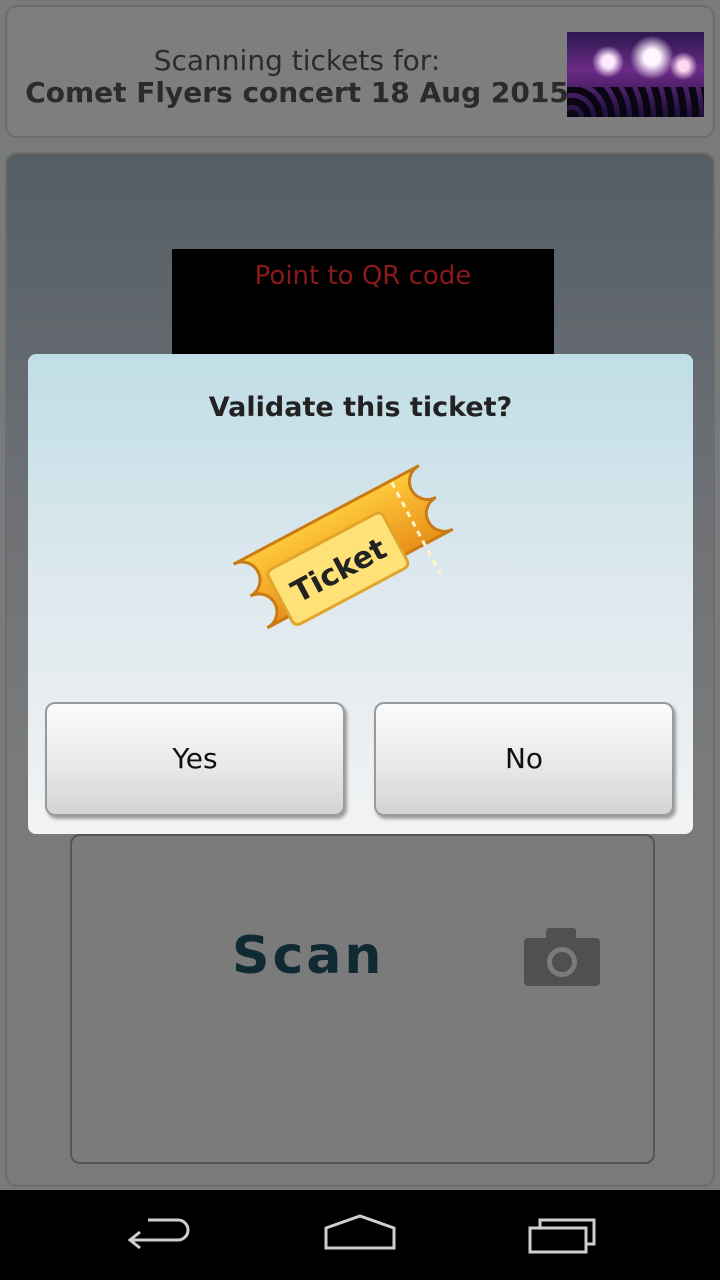 Image resolution: width=720 pixels, height=1280 pixels. What do you see at coordinates (635, 74) in the screenshot?
I see `event-thumbnail-image` at bounding box center [635, 74].